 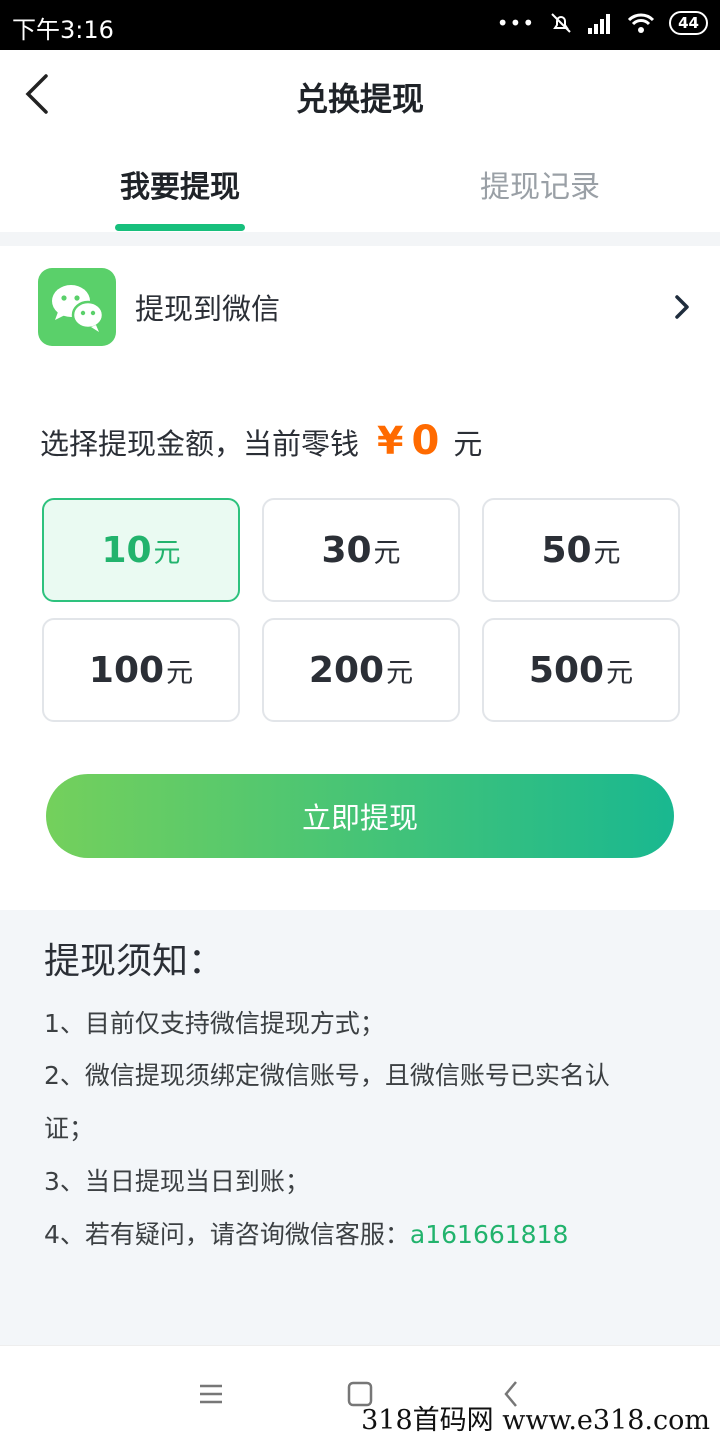 I want to click on balance-unit: 元, so click(x=468, y=444).